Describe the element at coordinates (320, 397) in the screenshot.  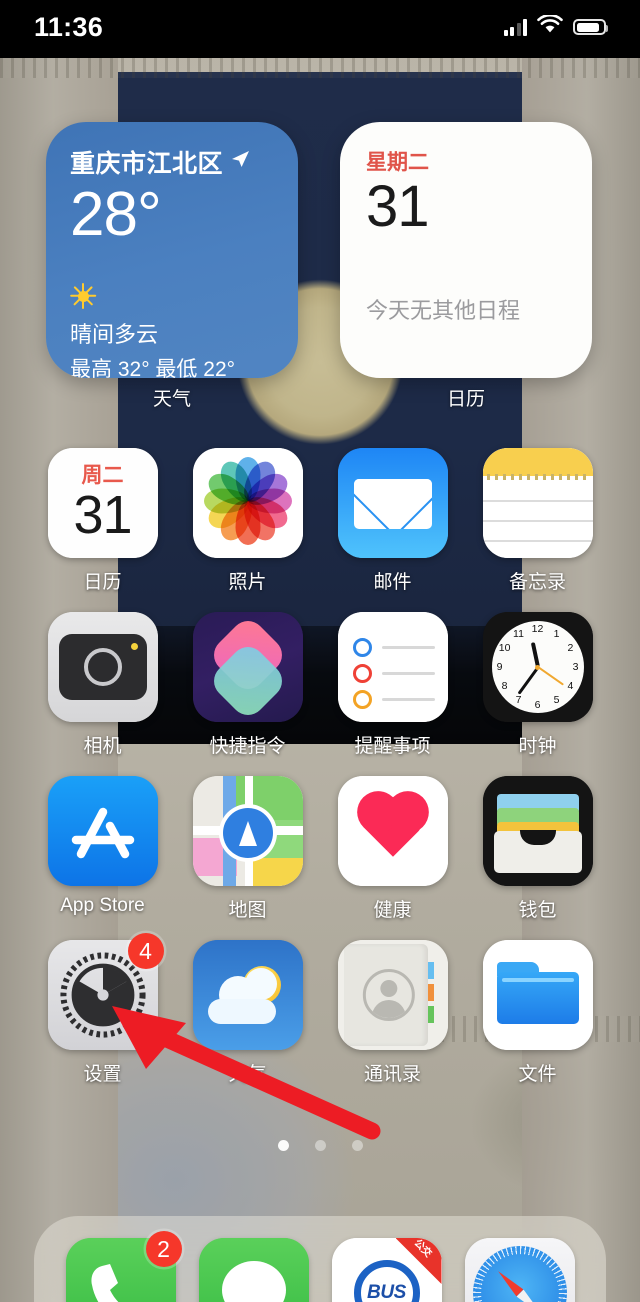
I see `widget-labels: 天气 日历` at that location.